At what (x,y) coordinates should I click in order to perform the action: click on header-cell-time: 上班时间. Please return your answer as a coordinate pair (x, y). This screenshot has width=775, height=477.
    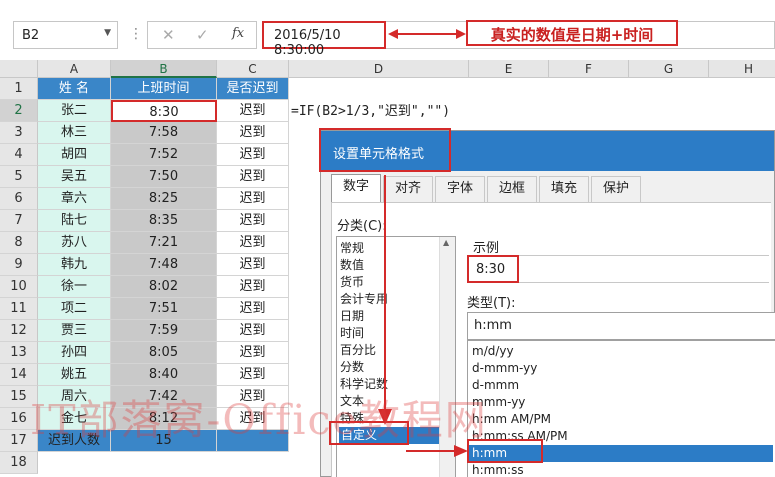
    Looking at the image, I should click on (164, 89).